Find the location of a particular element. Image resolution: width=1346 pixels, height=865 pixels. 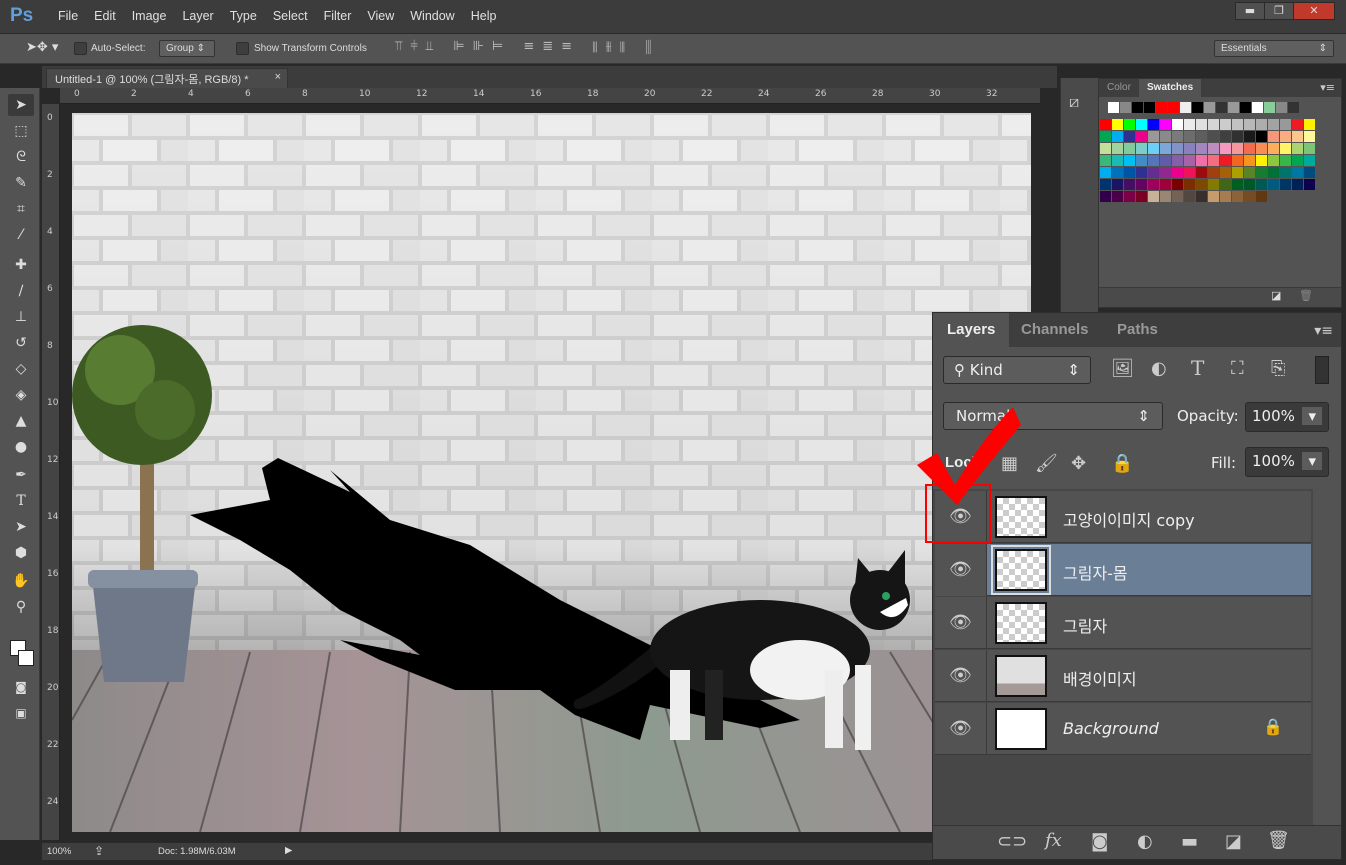

crop-tool-icon: ⌗ is located at coordinates (21, 209).